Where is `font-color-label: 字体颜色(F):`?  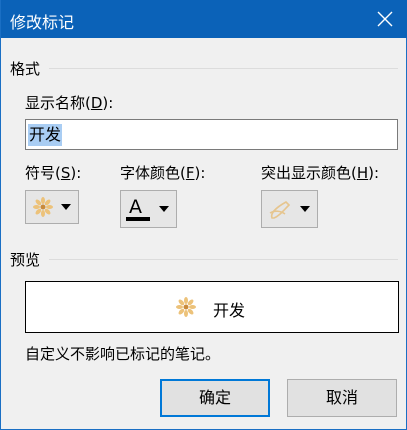
font-color-label: 字体颜色(F): is located at coordinates (163, 173).